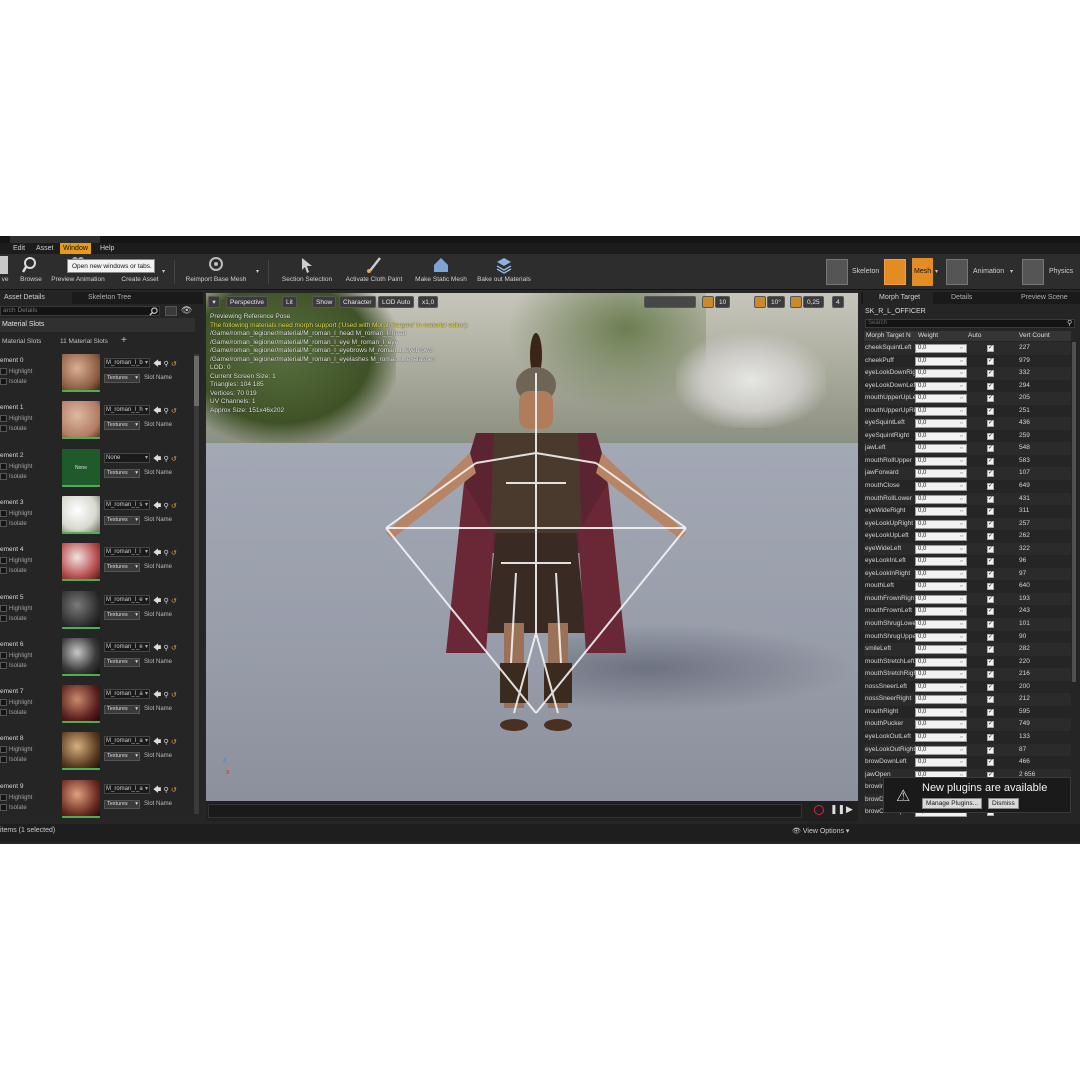 The width and height of the screenshot is (1080, 1080). Describe the element at coordinates (55, 239) in the screenshot. I see `asset-tab` at that location.